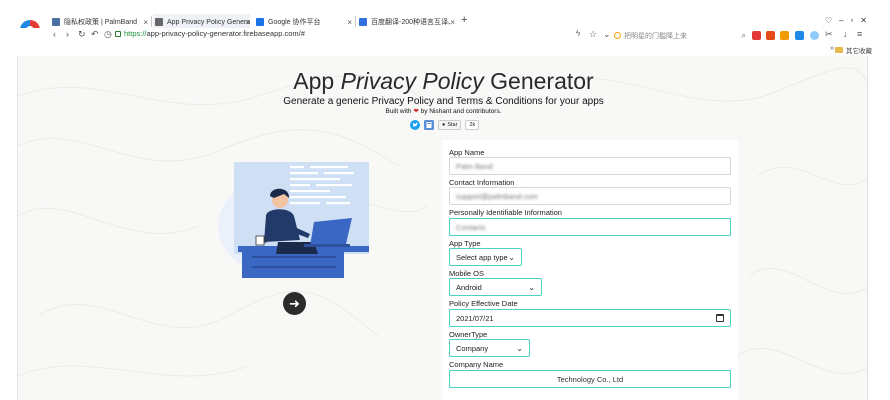 This screenshot has height=400, width=890. Describe the element at coordinates (208, 22) in the screenshot. I see `tab-title: App Privacy Policy Generator` at that location.